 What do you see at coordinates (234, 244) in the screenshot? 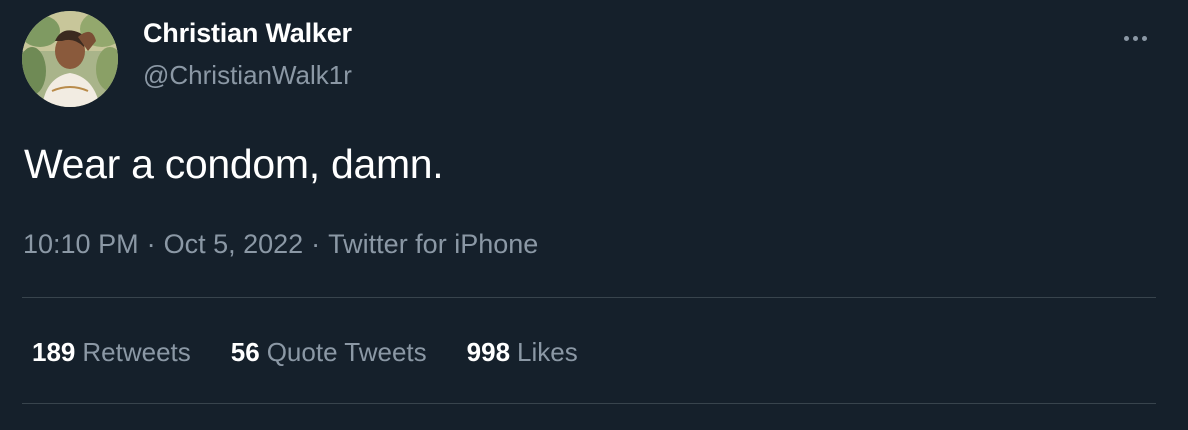
I see `tweet-date: Oct 5, 2022` at bounding box center [234, 244].